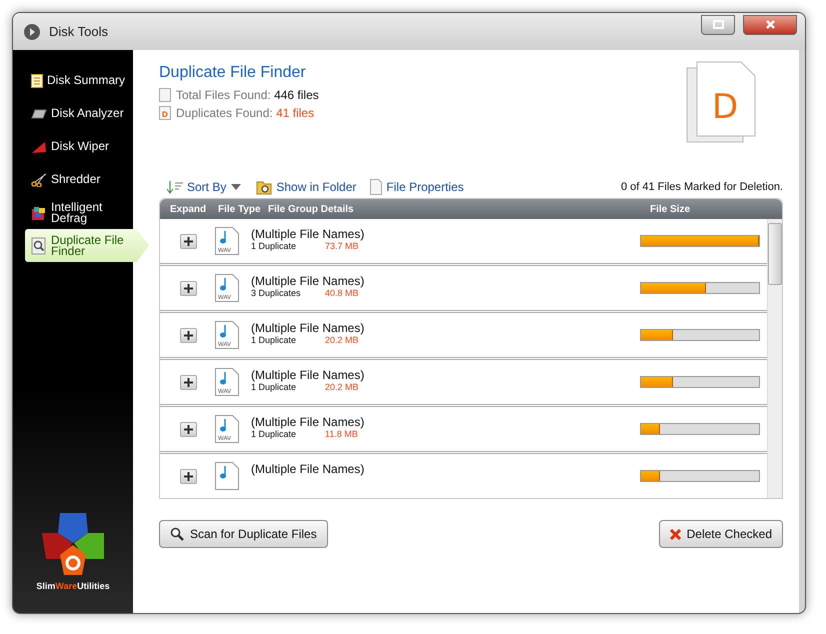 The width and height of the screenshot is (826, 634). I want to click on file-properties-link: File Properties, so click(417, 187).